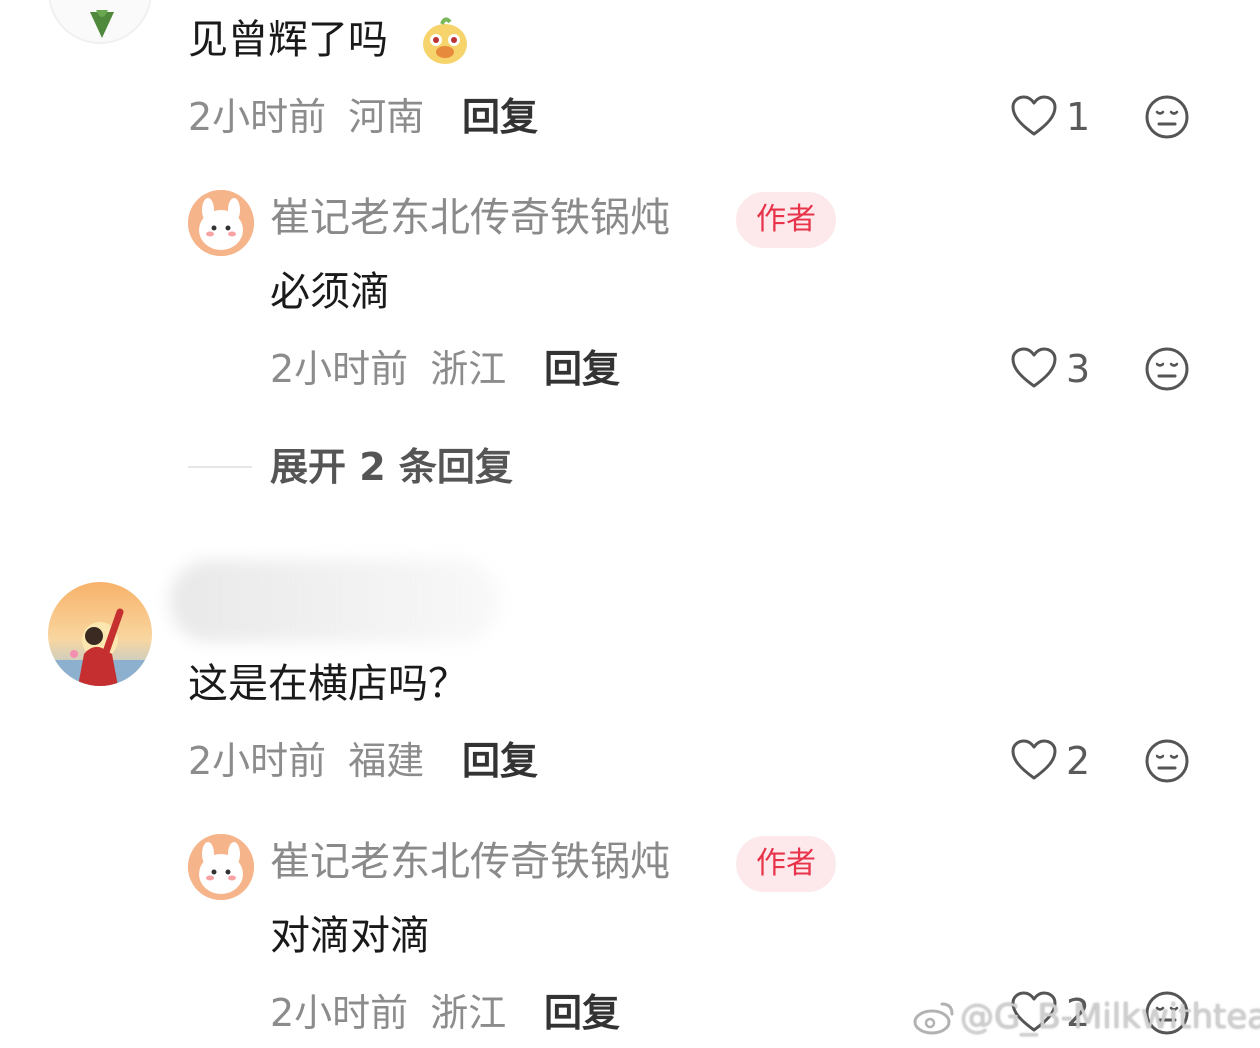 This screenshot has width=1260, height=1048. What do you see at coordinates (1078, 369) in the screenshot?
I see `like-count: 3` at bounding box center [1078, 369].